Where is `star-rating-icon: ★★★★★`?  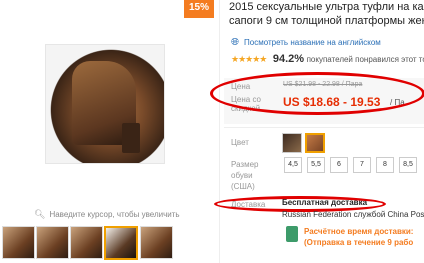 star-rating-icon: ★★★★★ is located at coordinates (249, 59).